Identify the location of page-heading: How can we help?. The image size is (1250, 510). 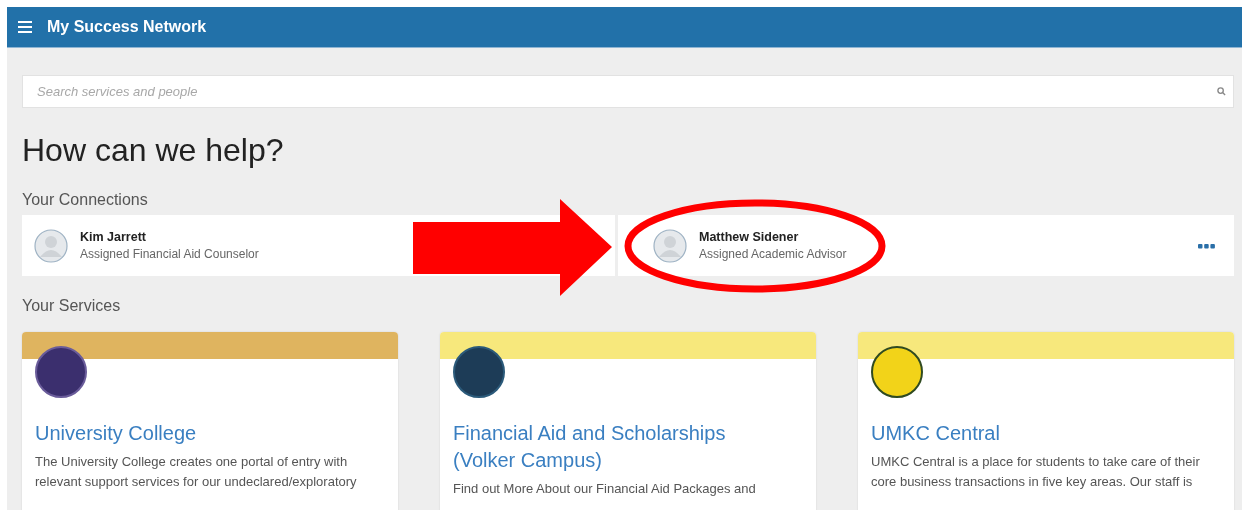
(153, 150).